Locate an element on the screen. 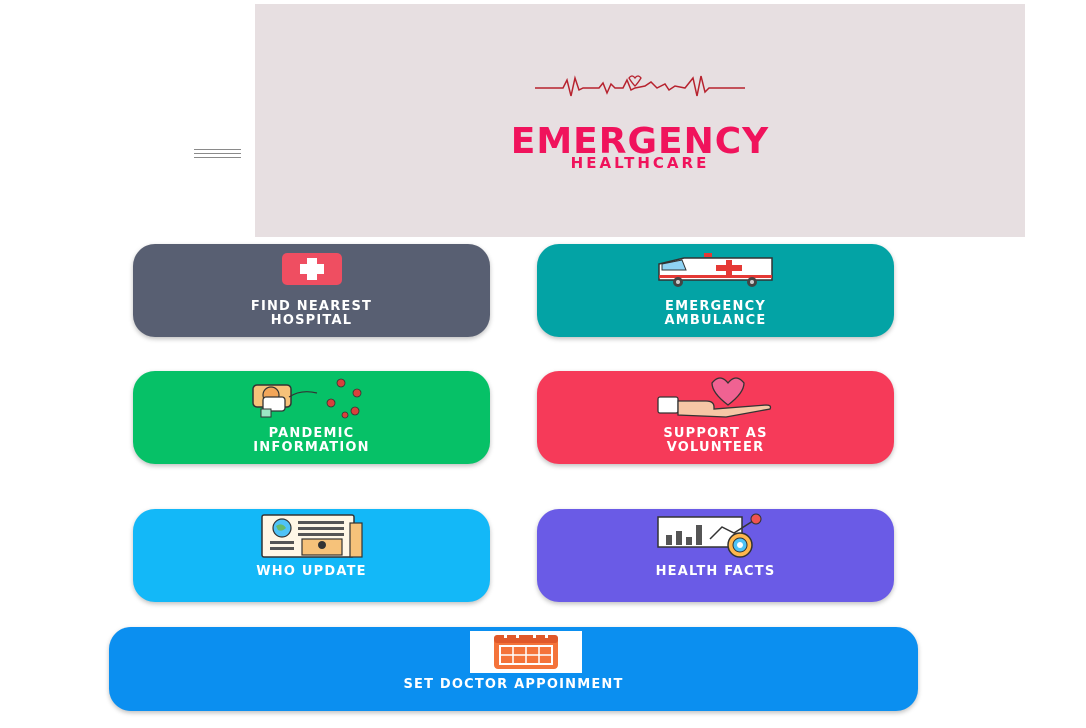  pandemic-information-button: PANDEMIC INFORMATION is located at coordinates (311, 417).